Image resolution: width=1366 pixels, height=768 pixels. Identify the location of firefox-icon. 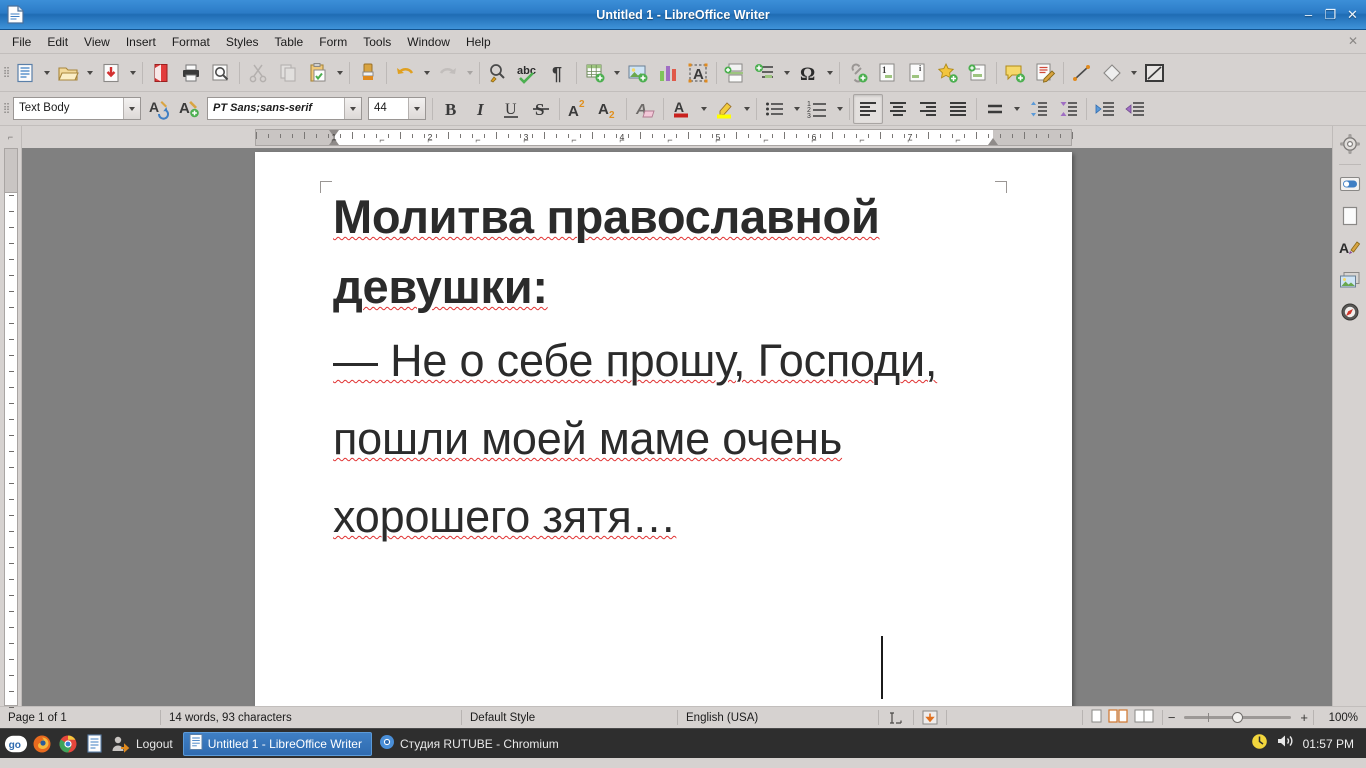
(42, 744).